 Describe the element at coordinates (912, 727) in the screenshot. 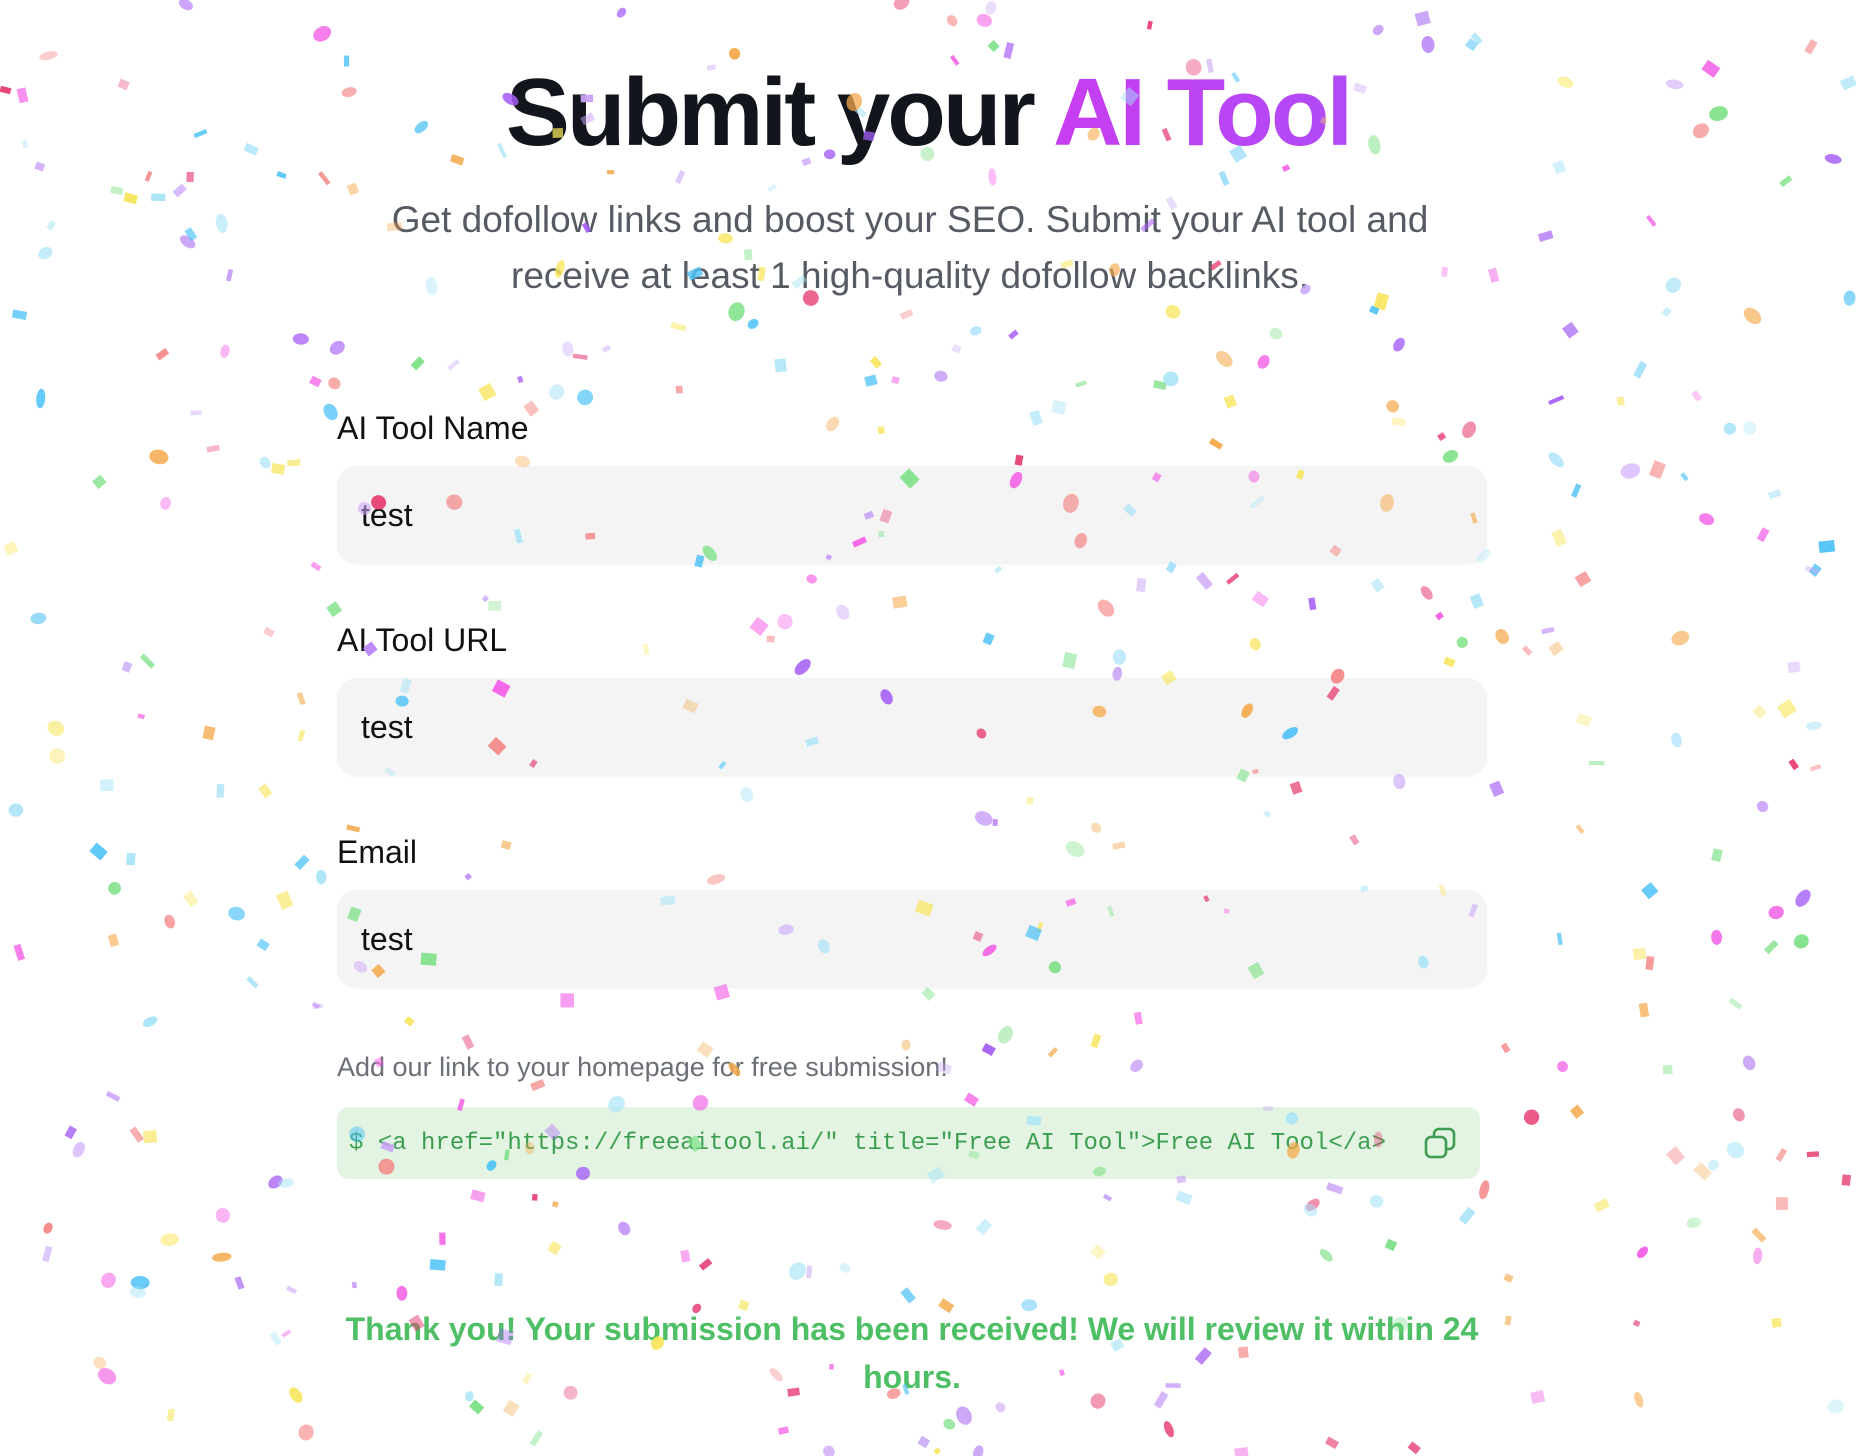

I see `tool-url-input` at that location.